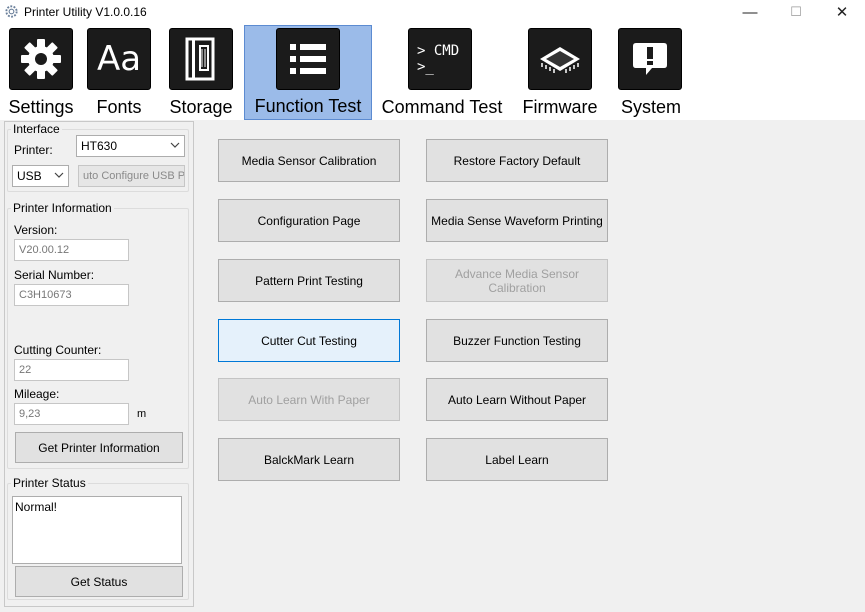 This screenshot has height=612, width=865. I want to click on port-value: USB, so click(29, 176).